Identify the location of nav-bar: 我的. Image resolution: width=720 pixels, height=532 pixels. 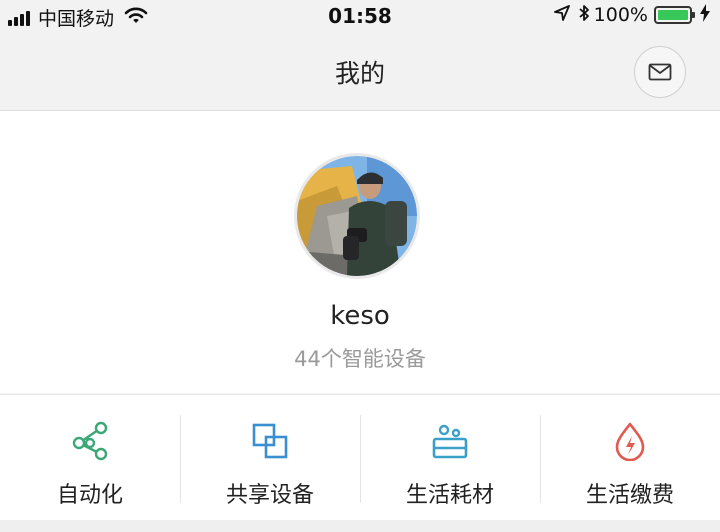
(360, 72).